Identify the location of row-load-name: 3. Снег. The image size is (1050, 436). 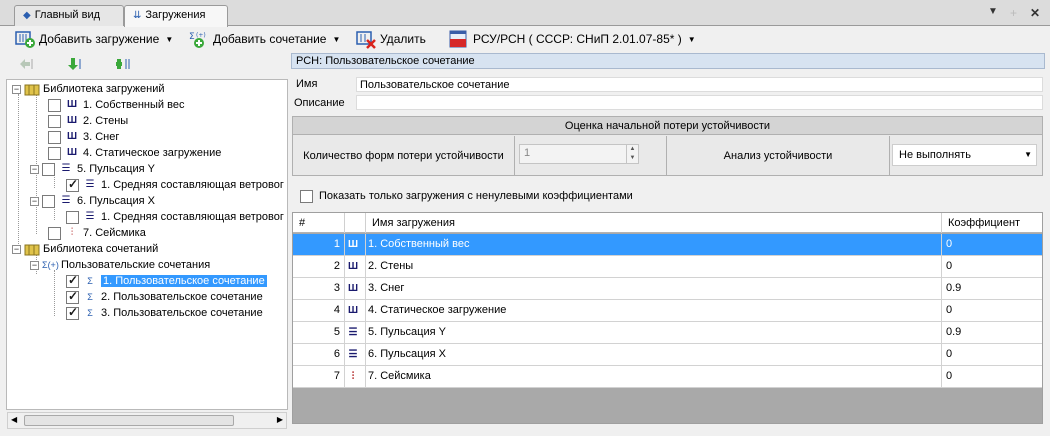
(654, 289).